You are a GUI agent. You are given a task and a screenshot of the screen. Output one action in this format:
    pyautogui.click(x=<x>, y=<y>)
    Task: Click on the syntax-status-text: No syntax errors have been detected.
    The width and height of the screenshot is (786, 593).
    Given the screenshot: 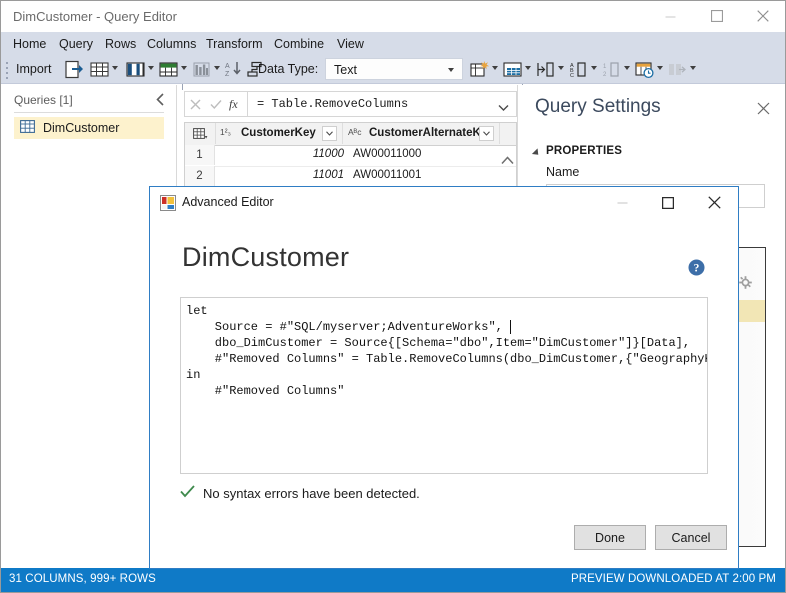 What is the action you would take?
    pyautogui.click(x=311, y=493)
    